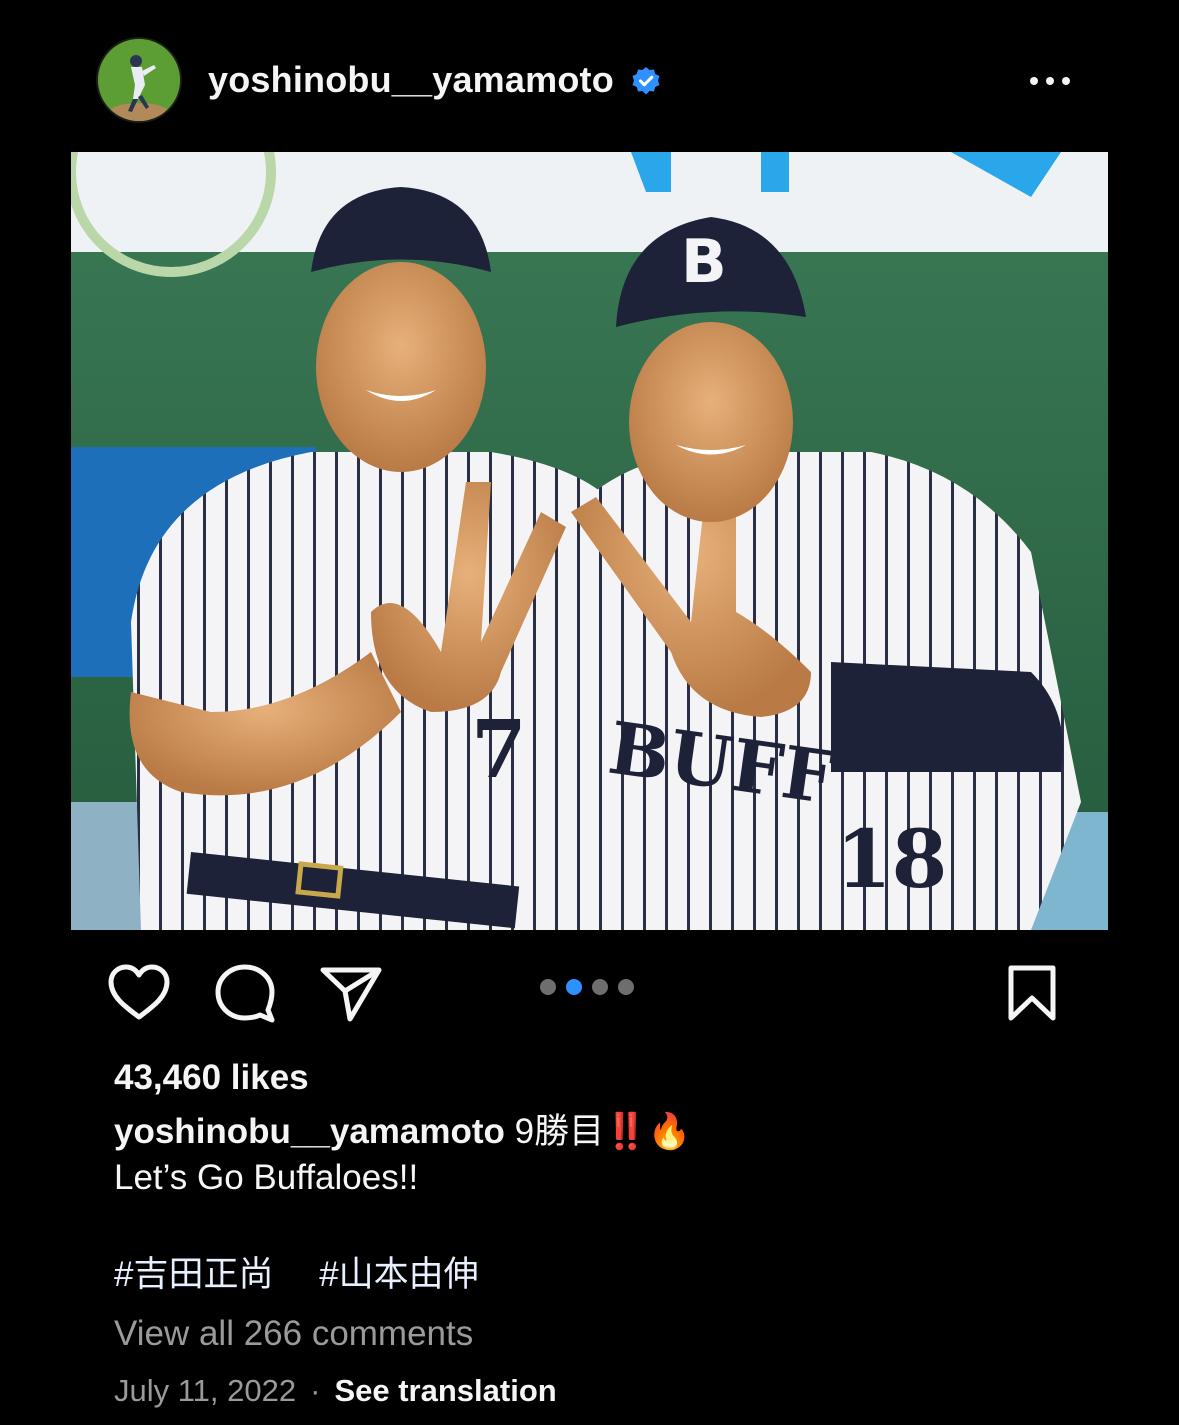  Describe the element at coordinates (398, 1274) in the screenshot. I see `hashtag-link: #山本由伸` at that location.